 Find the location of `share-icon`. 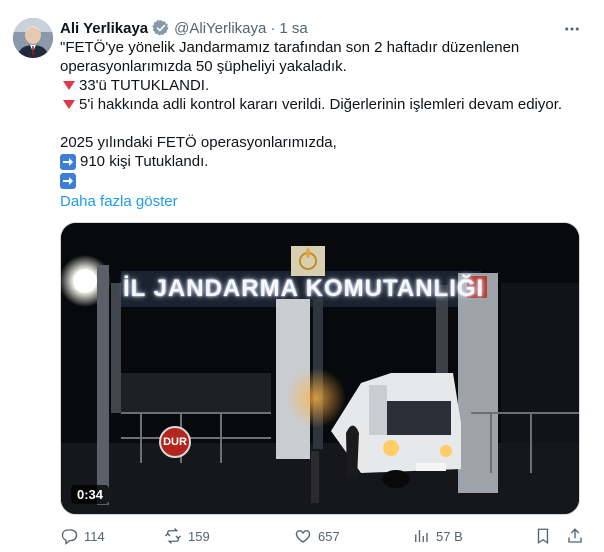

share-icon is located at coordinates (575, 535).